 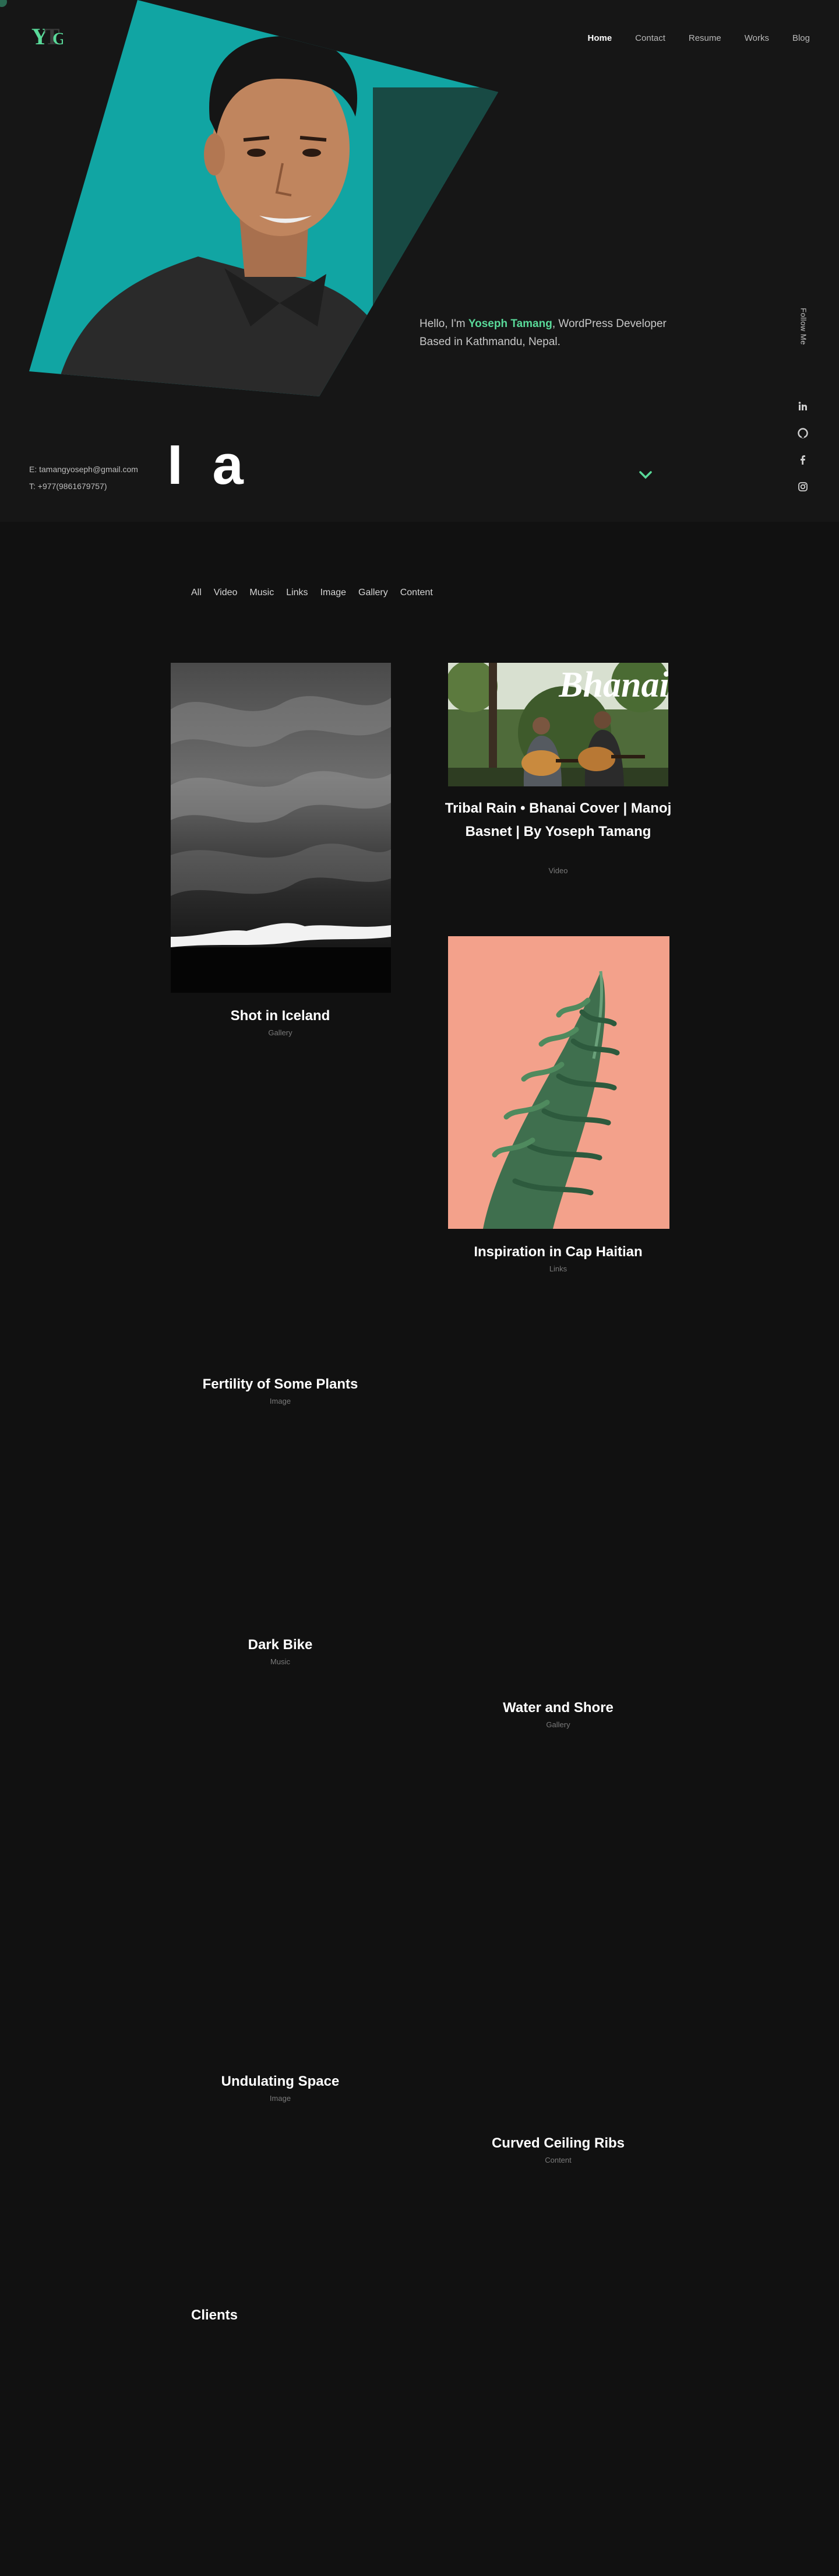 I want to click on hero-typed-text: I a, so click(x=209, y=465).